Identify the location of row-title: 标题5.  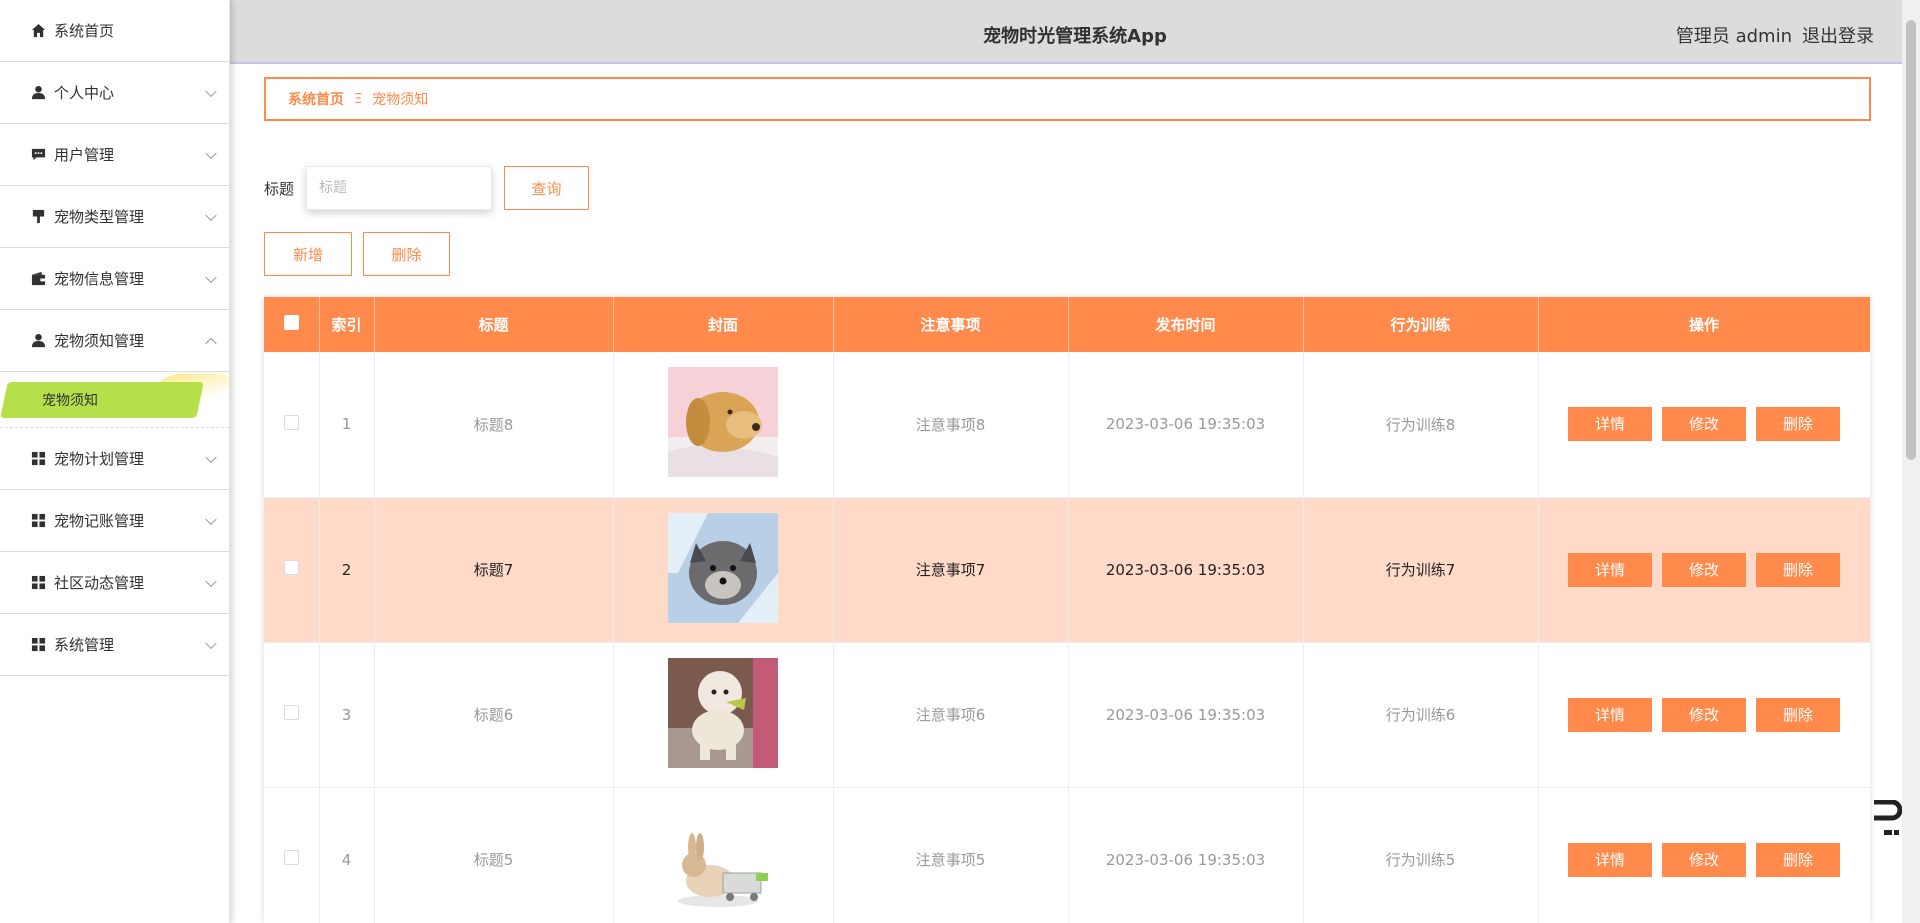
(494, 855).